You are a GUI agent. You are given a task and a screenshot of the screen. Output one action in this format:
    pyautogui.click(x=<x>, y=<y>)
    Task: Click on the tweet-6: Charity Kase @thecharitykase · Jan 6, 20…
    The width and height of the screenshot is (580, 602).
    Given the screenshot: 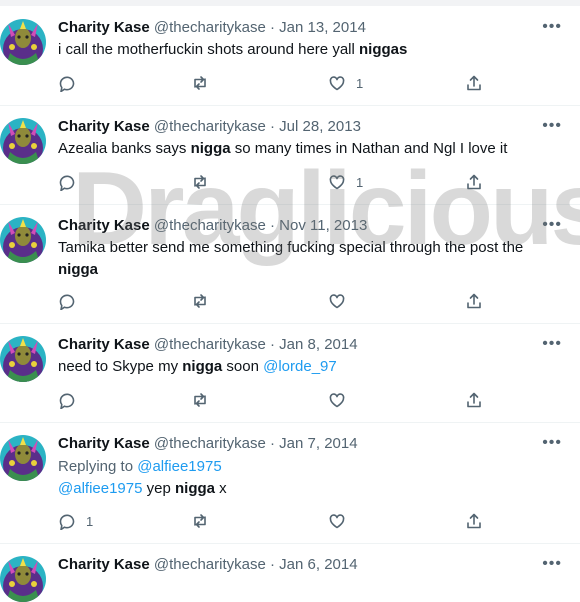 What is the action you would take?
    pyautogui.click(x=290, y=573)
    